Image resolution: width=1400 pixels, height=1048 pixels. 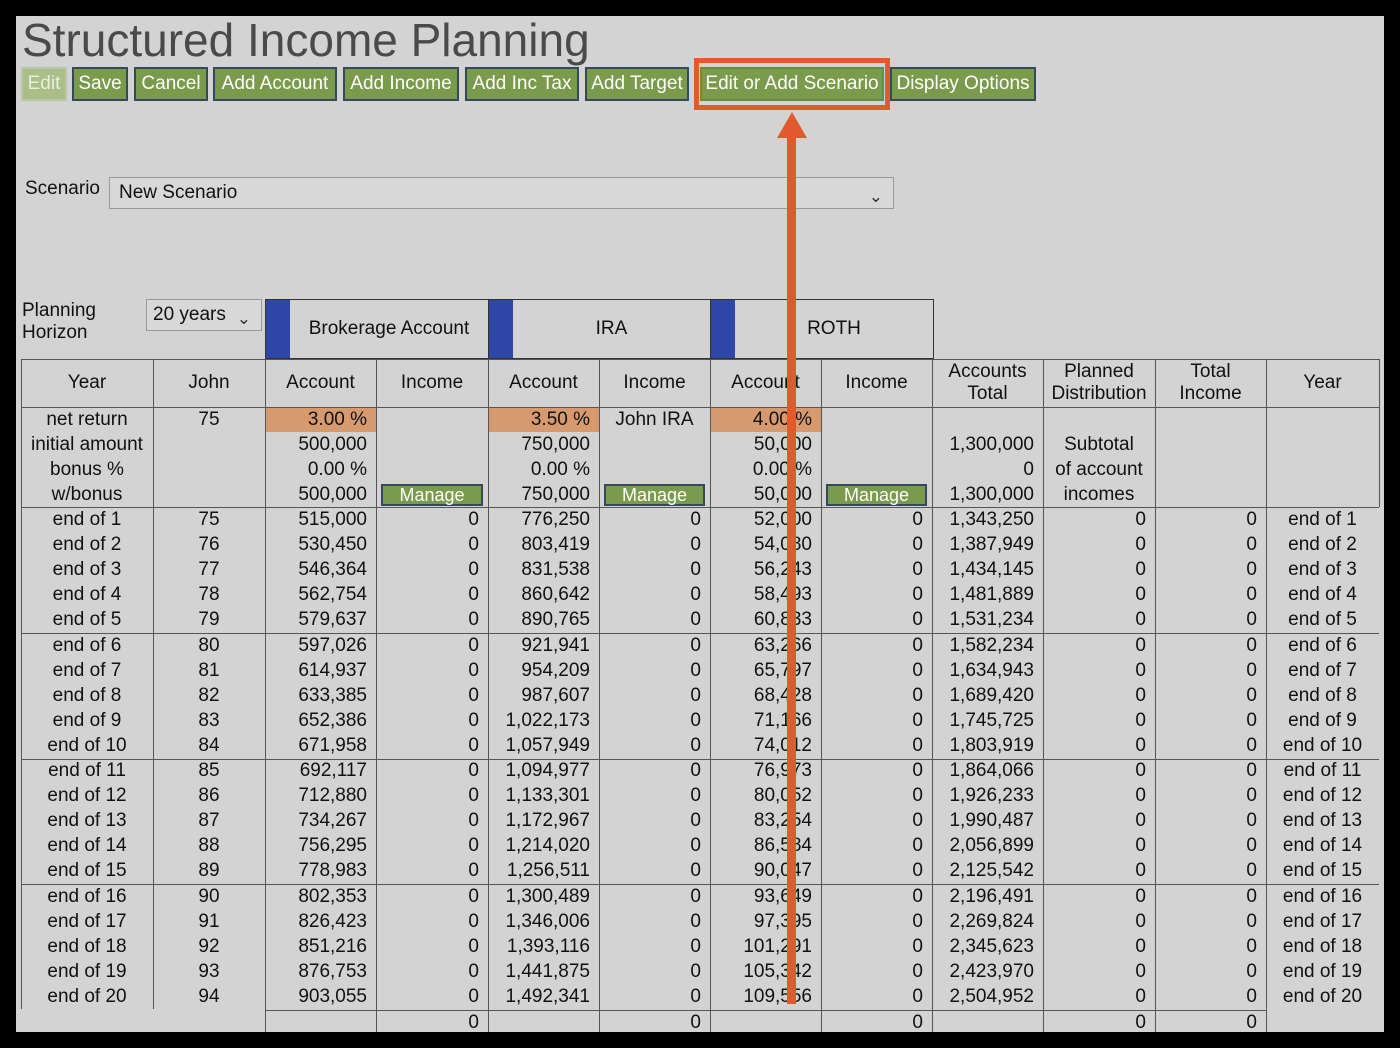 What do you see at coordinates (275, 84) in the screenshot?
I see `add-account-button: Add Account` at bounding box center [275, 84].